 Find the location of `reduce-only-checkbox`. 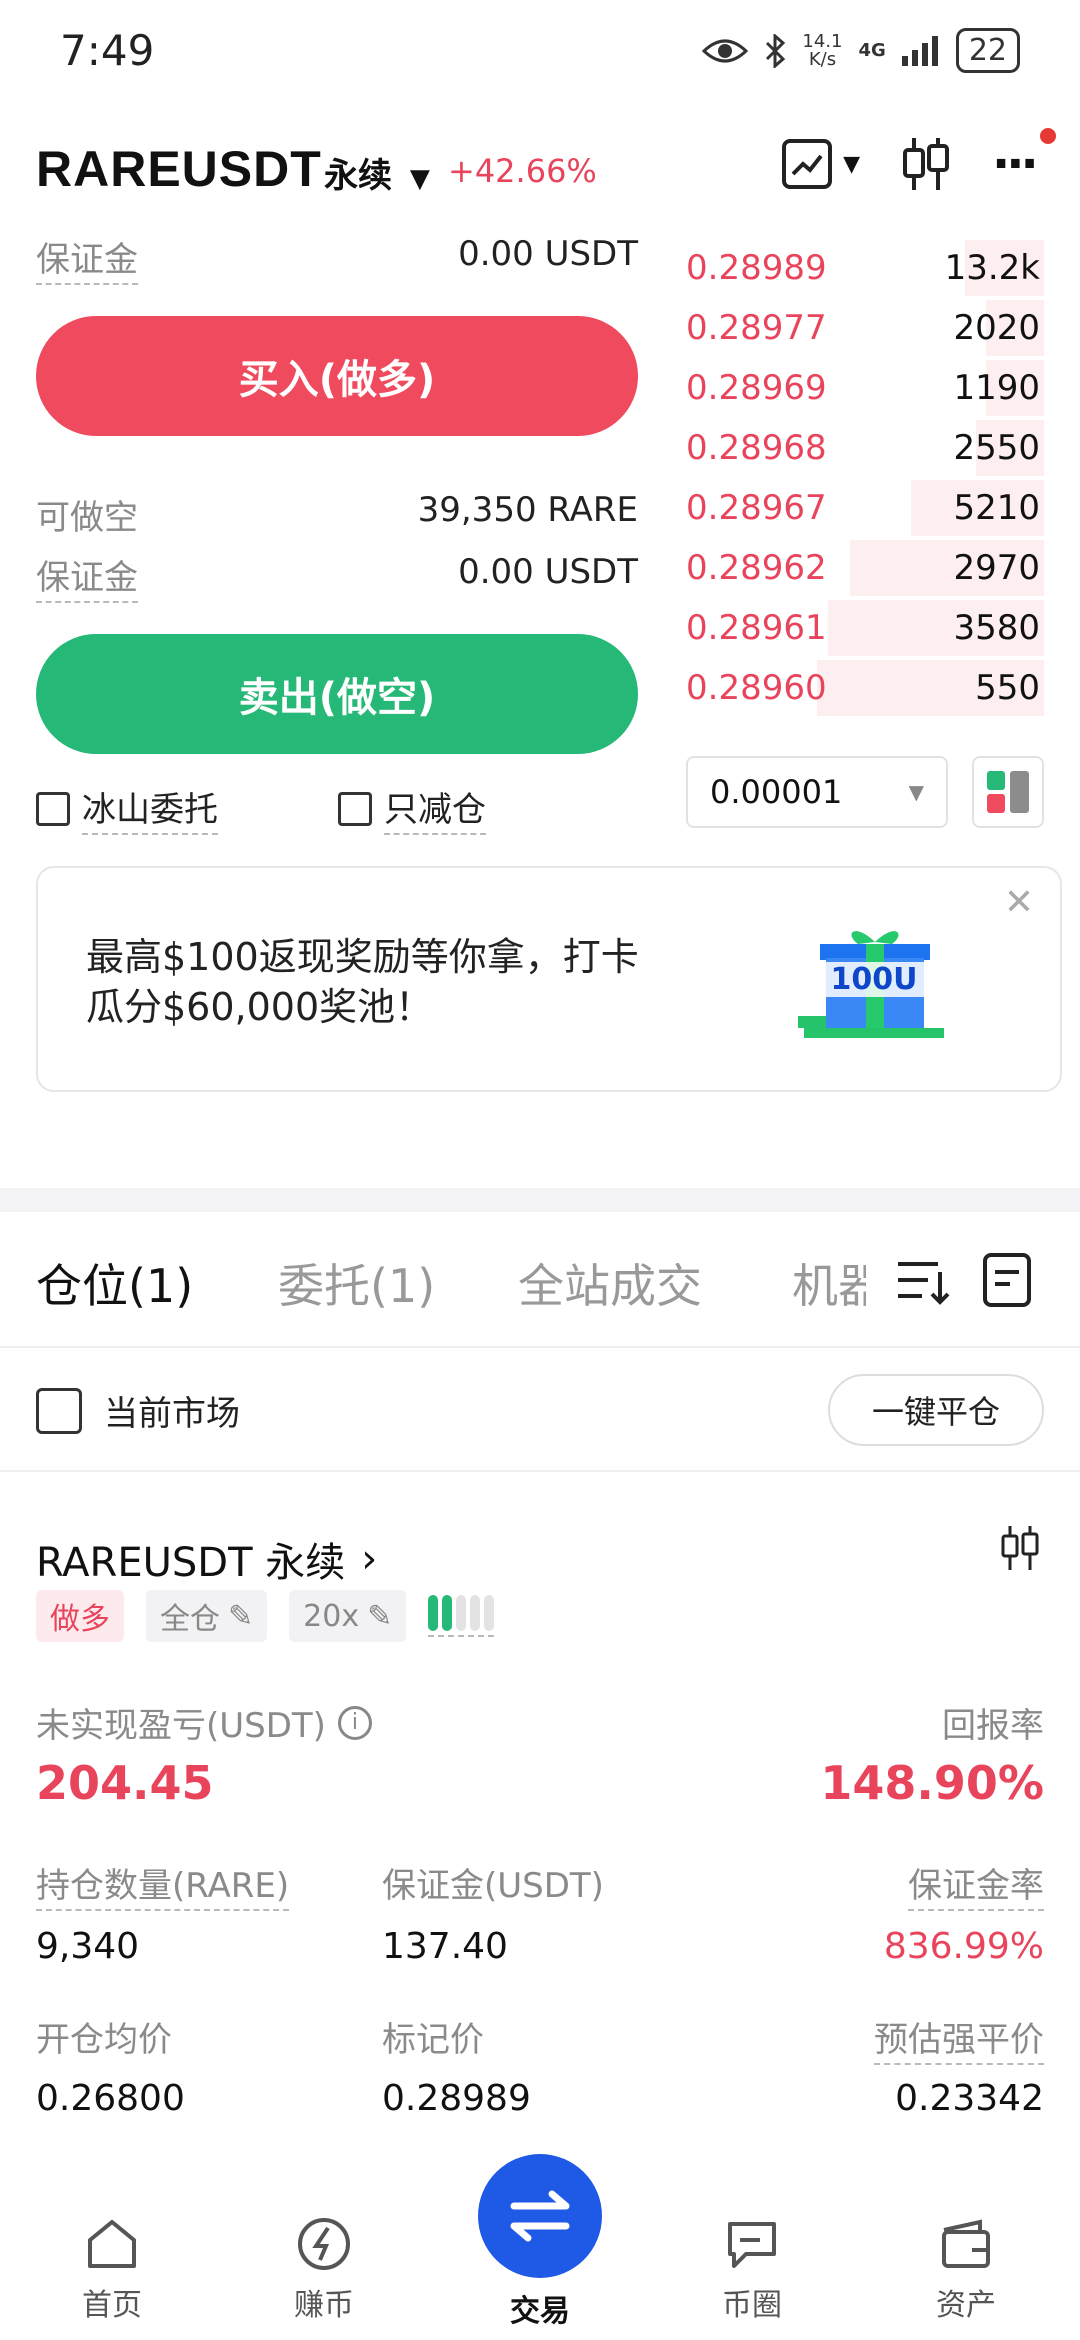

reduce-only-checkbox is located at coordinates (355, 808).